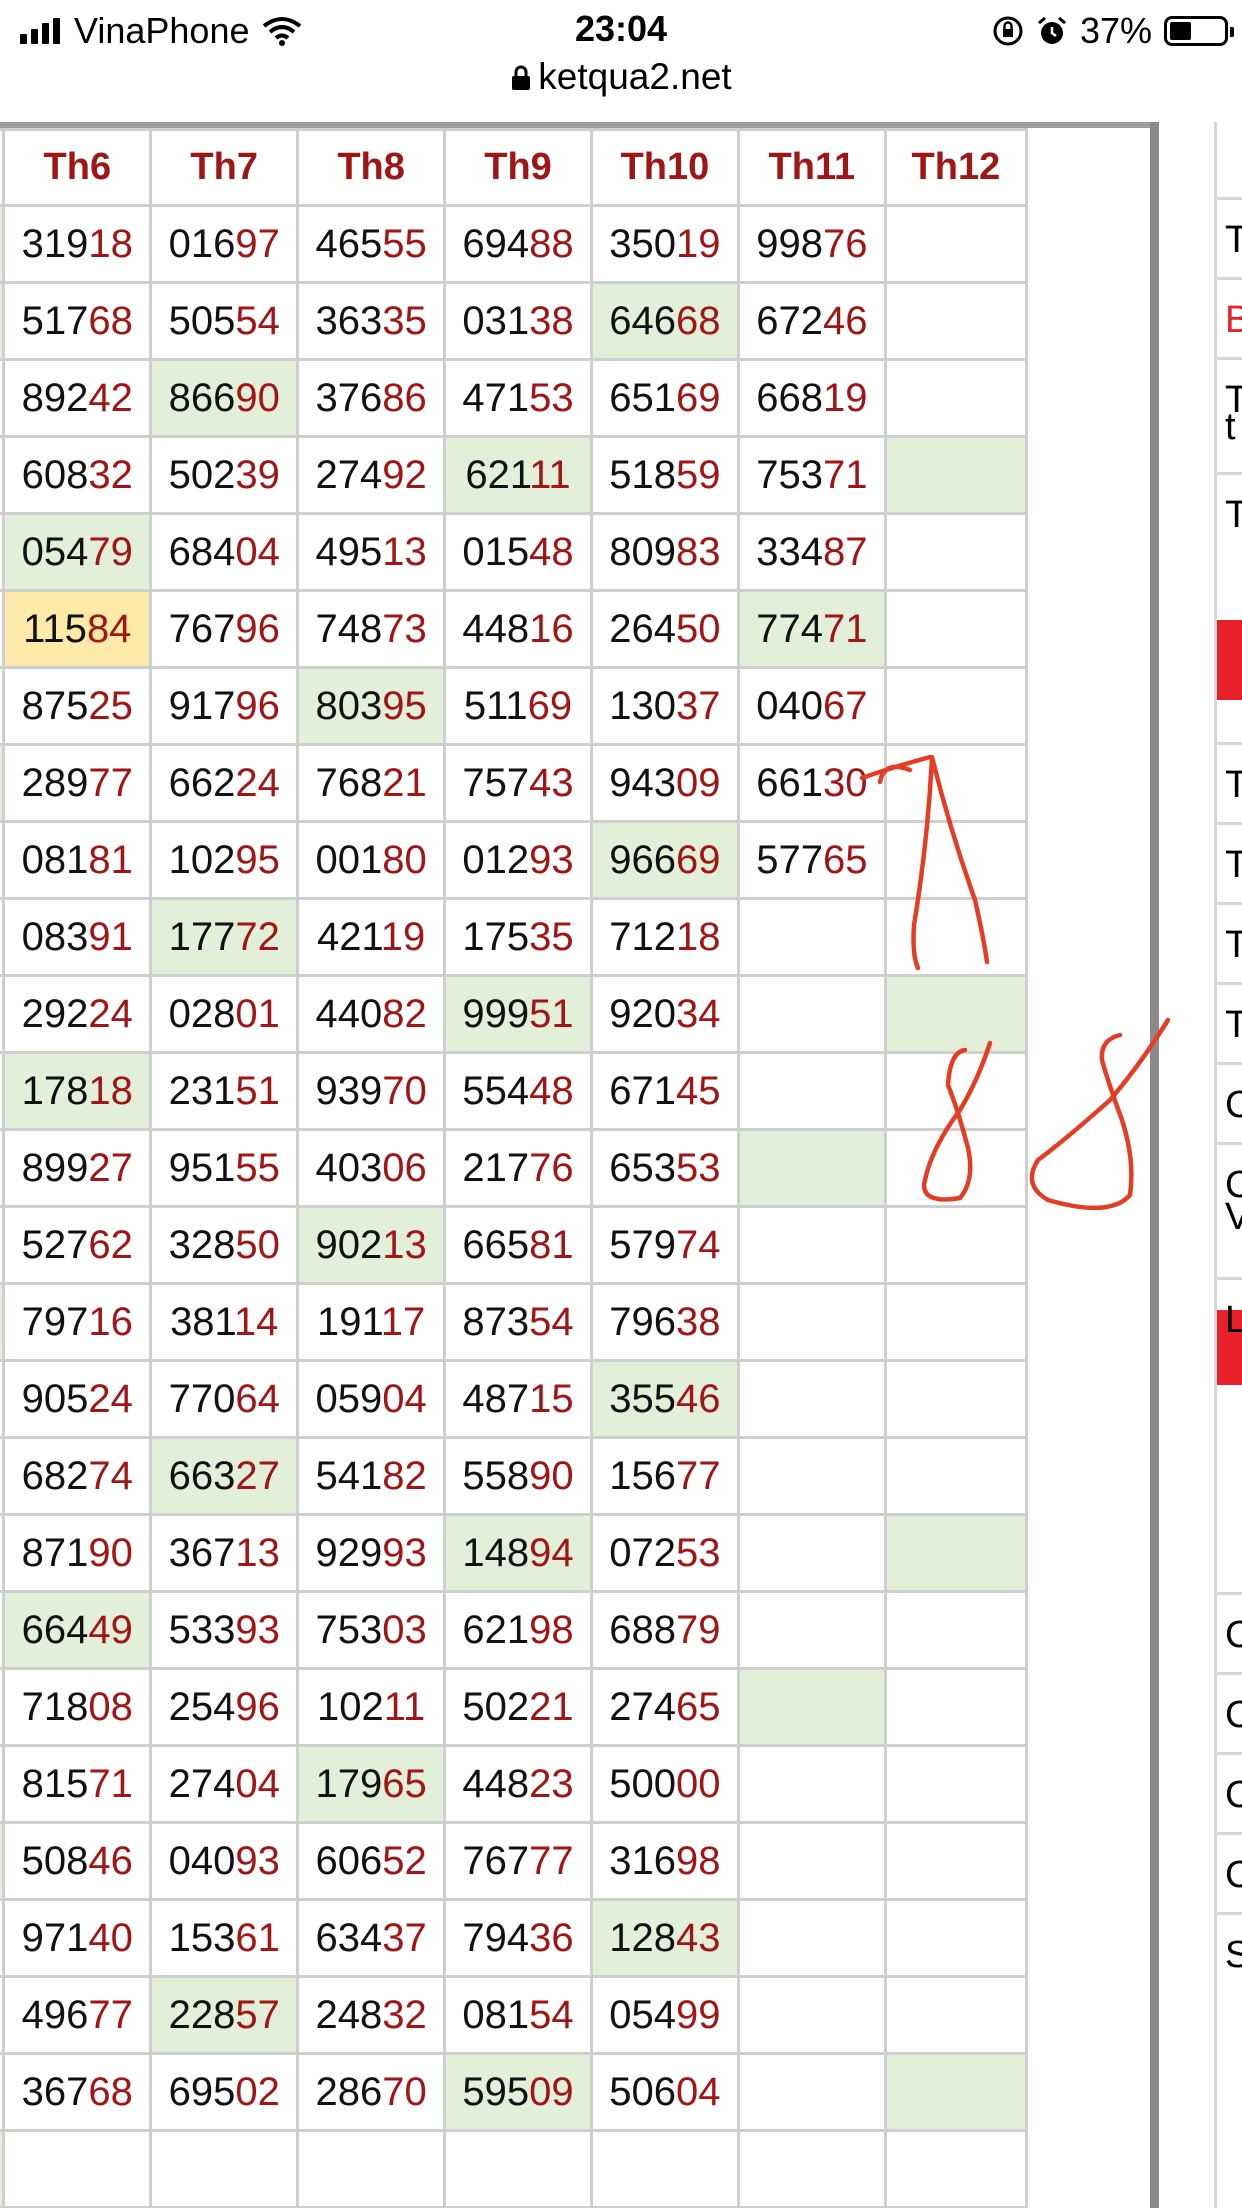 Image resolution: width=1242 pixels, height=2208 pixels. I want to click on number-suffix: 04, so click(257, 1783).